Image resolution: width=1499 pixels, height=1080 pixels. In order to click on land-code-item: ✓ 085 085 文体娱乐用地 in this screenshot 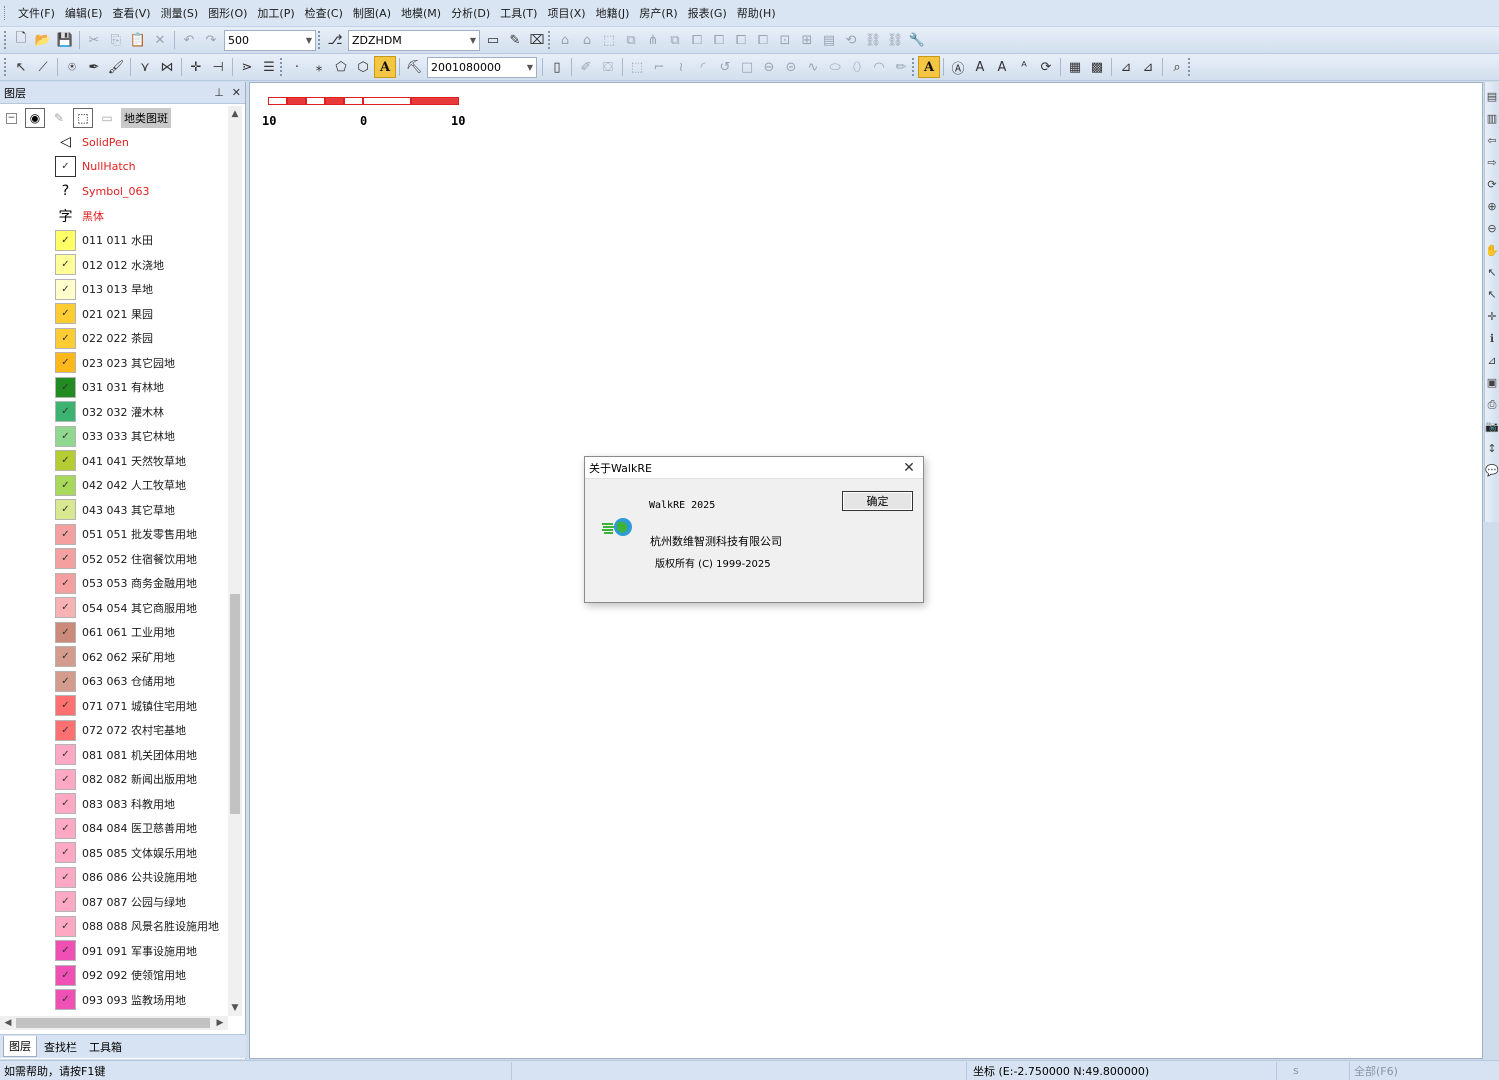, I will do `click(114, 853)`.